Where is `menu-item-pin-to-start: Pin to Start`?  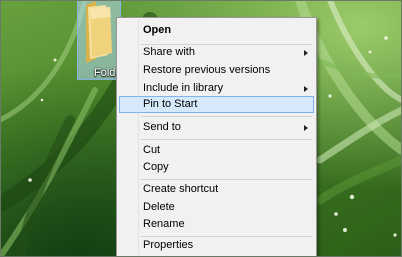
menu-item-pin-to-start: Pin to Start is located at coordinates (216, 104).